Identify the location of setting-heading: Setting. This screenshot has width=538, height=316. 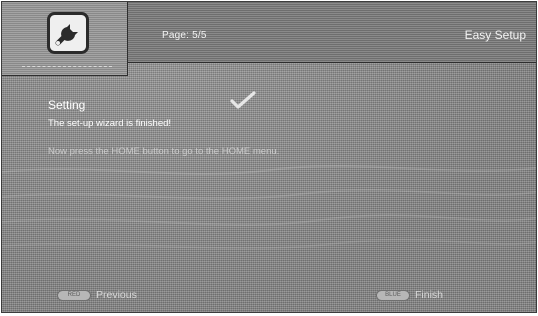
(67, 105).